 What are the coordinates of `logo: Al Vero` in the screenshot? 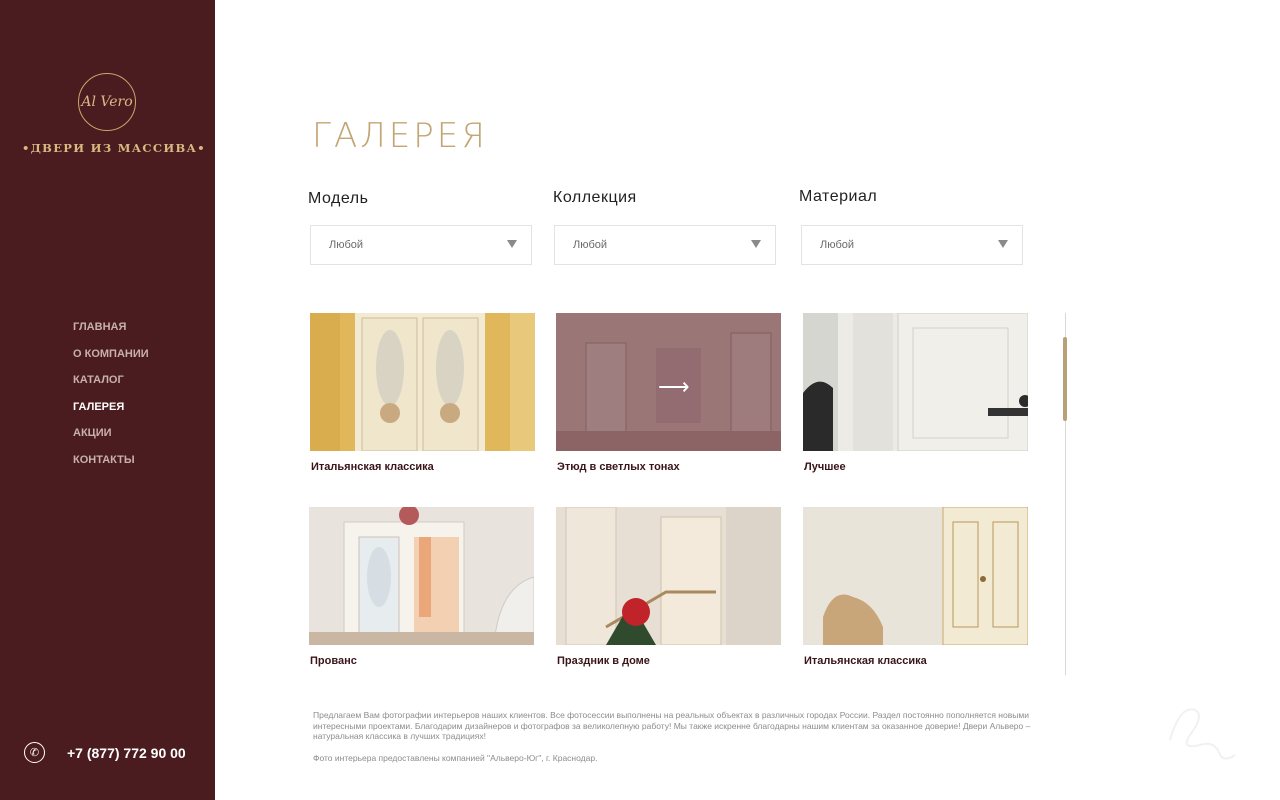 It's located at (107, 102).